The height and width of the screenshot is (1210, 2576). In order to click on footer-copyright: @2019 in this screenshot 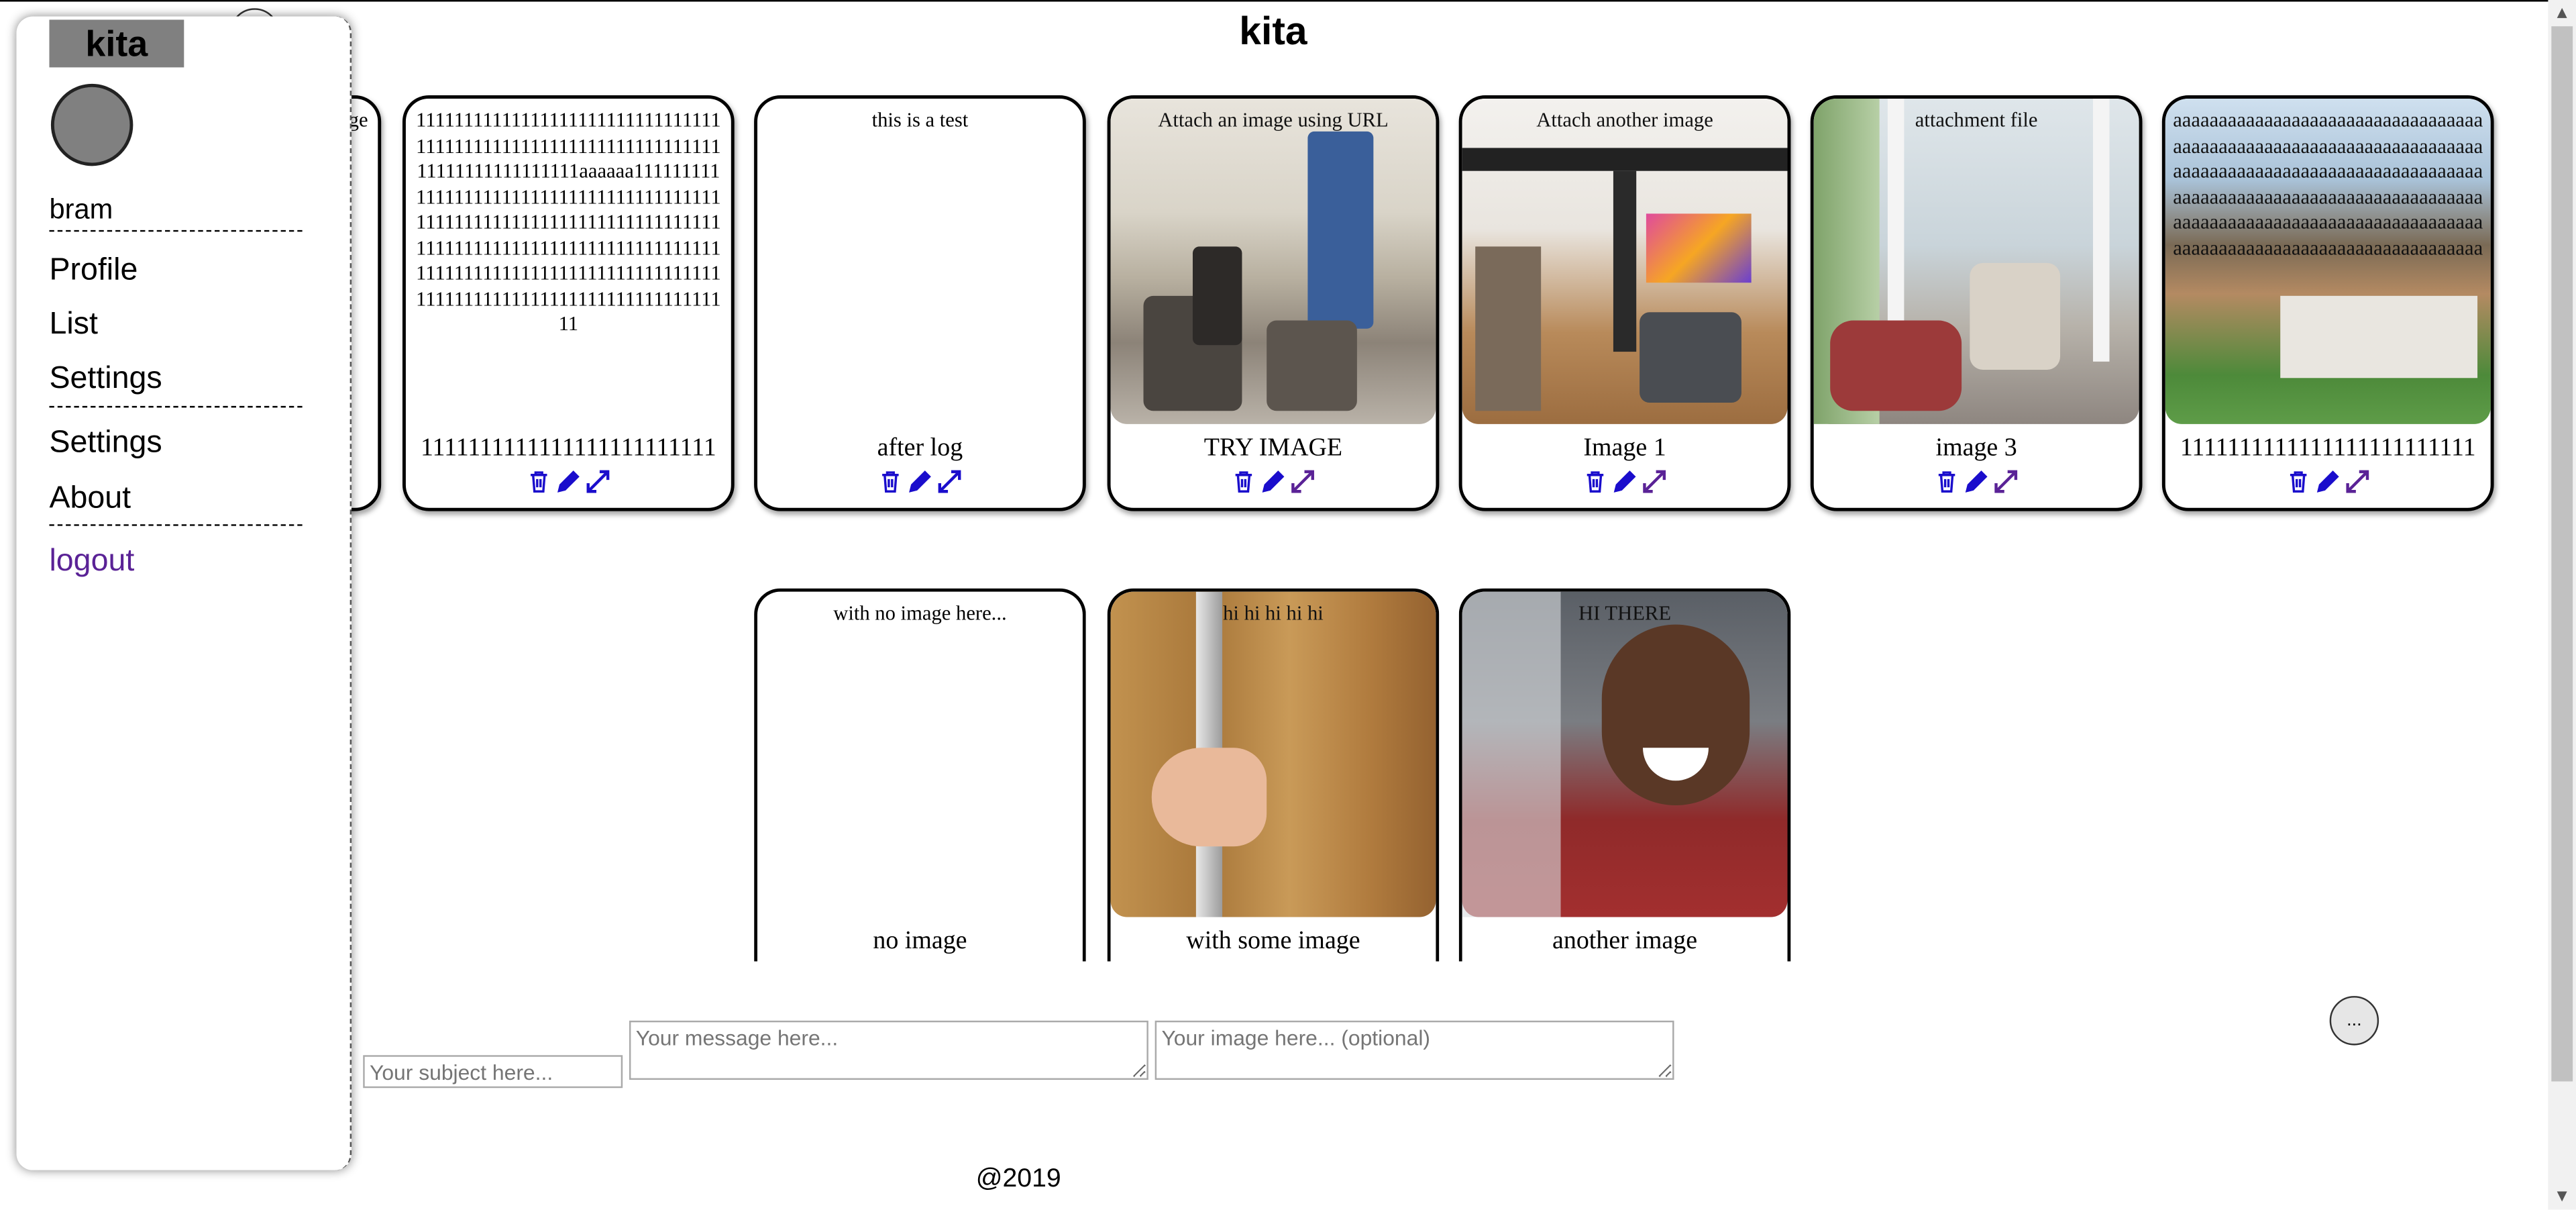, I will do `click(1018, 1179)`.